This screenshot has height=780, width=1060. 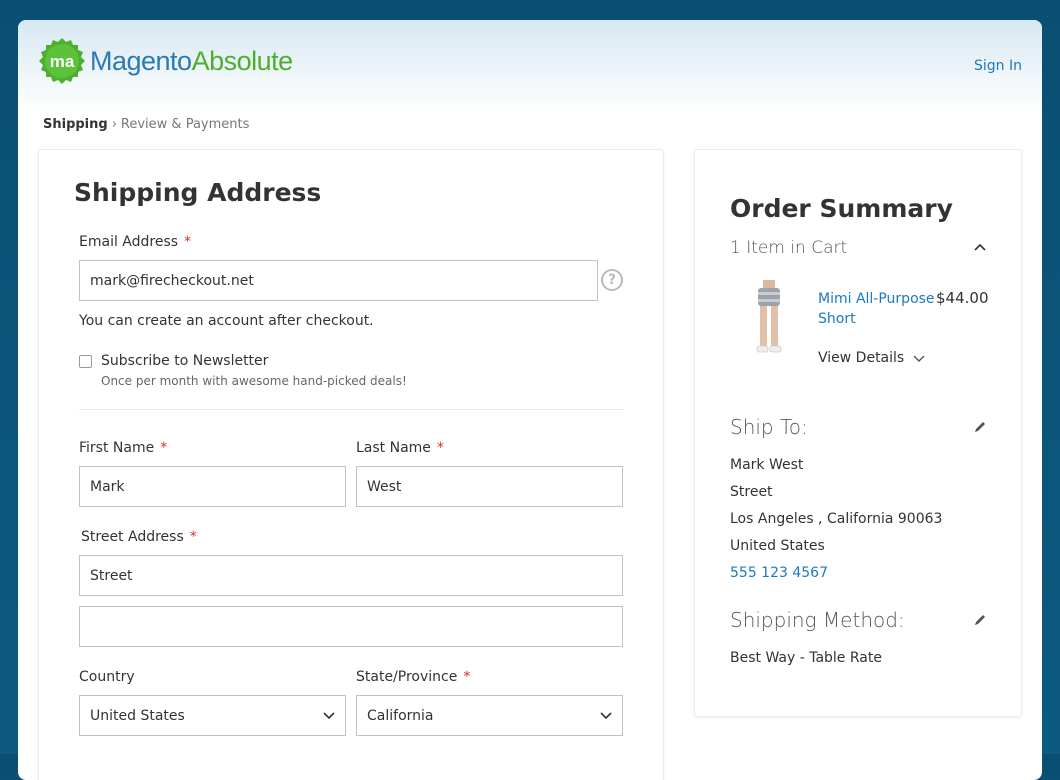 I want to click on site-header: ma MagentoAbsolute Sign In, so click(x=530, y=67).